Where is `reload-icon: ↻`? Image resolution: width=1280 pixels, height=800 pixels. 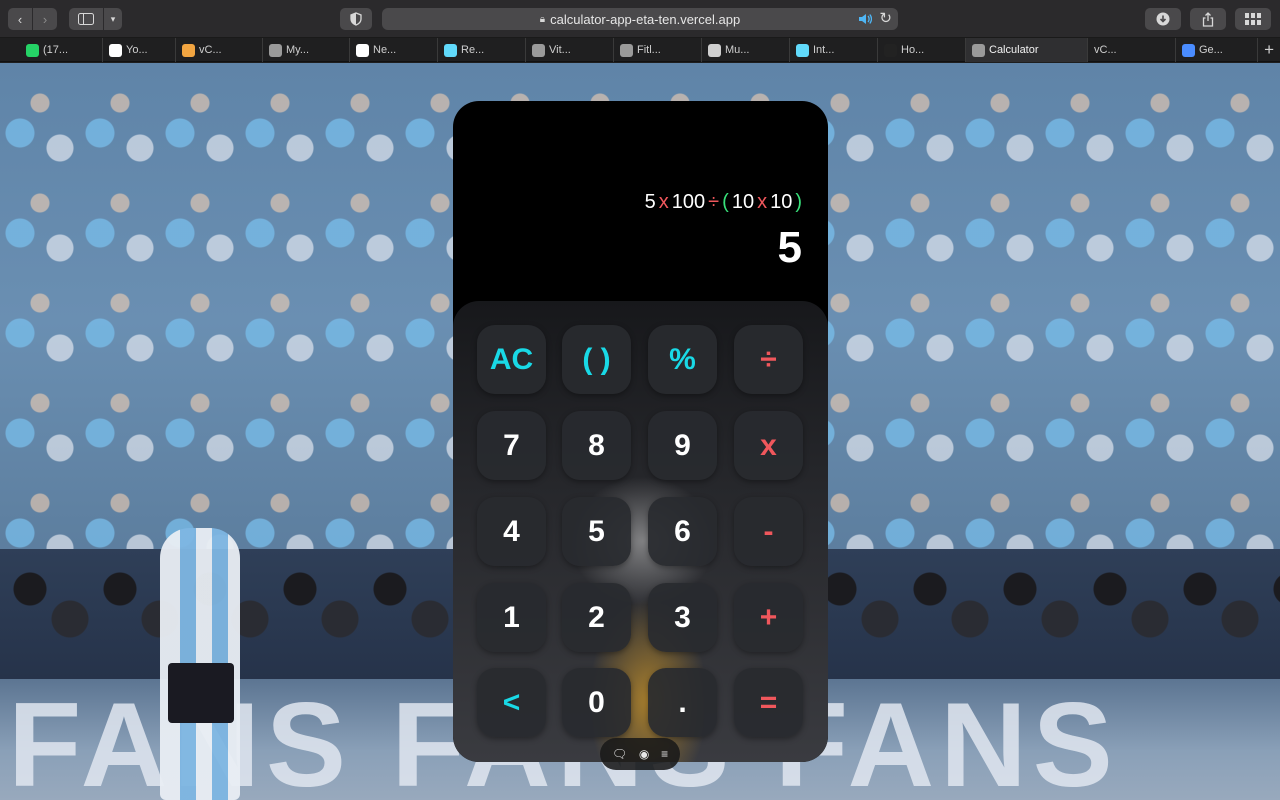
reload-icon: ↻ is located at coordinates (885, 18).